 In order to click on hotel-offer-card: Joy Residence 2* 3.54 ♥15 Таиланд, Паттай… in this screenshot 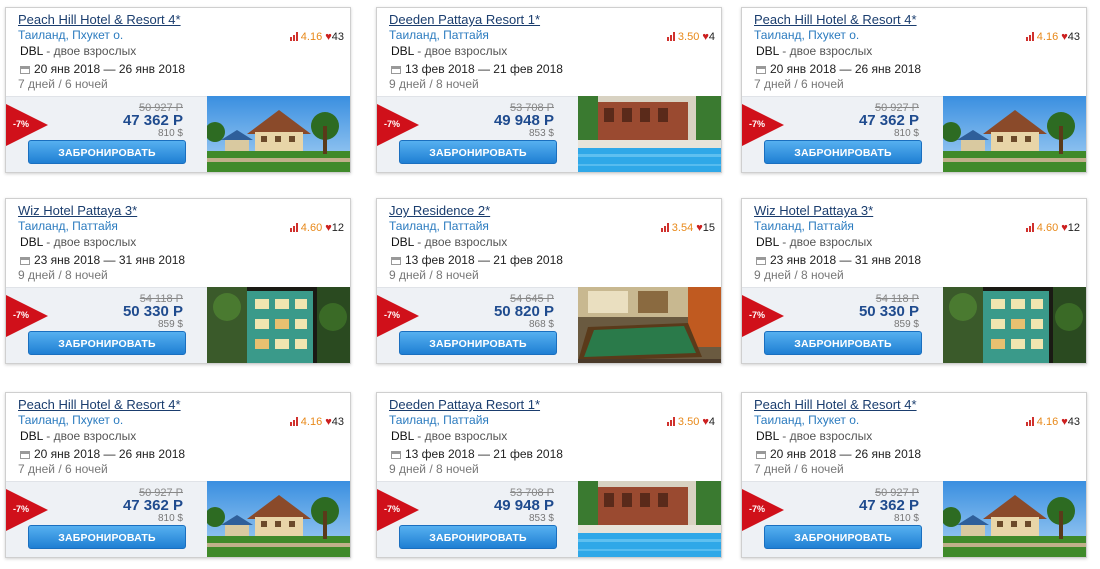, I will do `click(549, 281)`.